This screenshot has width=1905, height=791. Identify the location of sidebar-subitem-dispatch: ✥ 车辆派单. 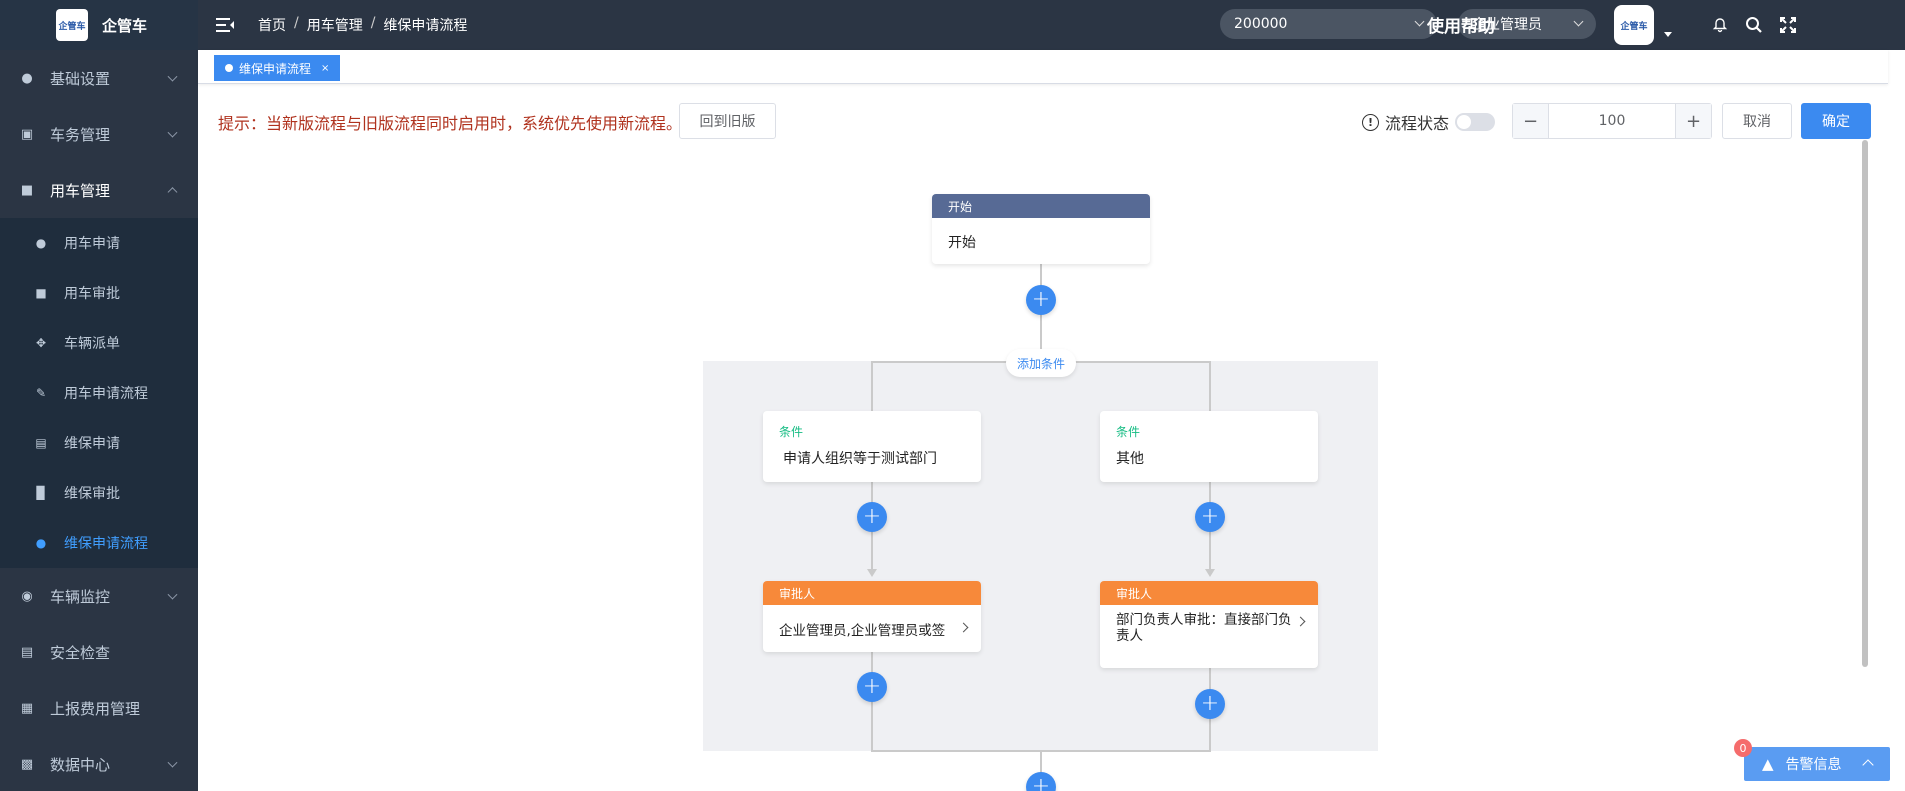
(99, 343).